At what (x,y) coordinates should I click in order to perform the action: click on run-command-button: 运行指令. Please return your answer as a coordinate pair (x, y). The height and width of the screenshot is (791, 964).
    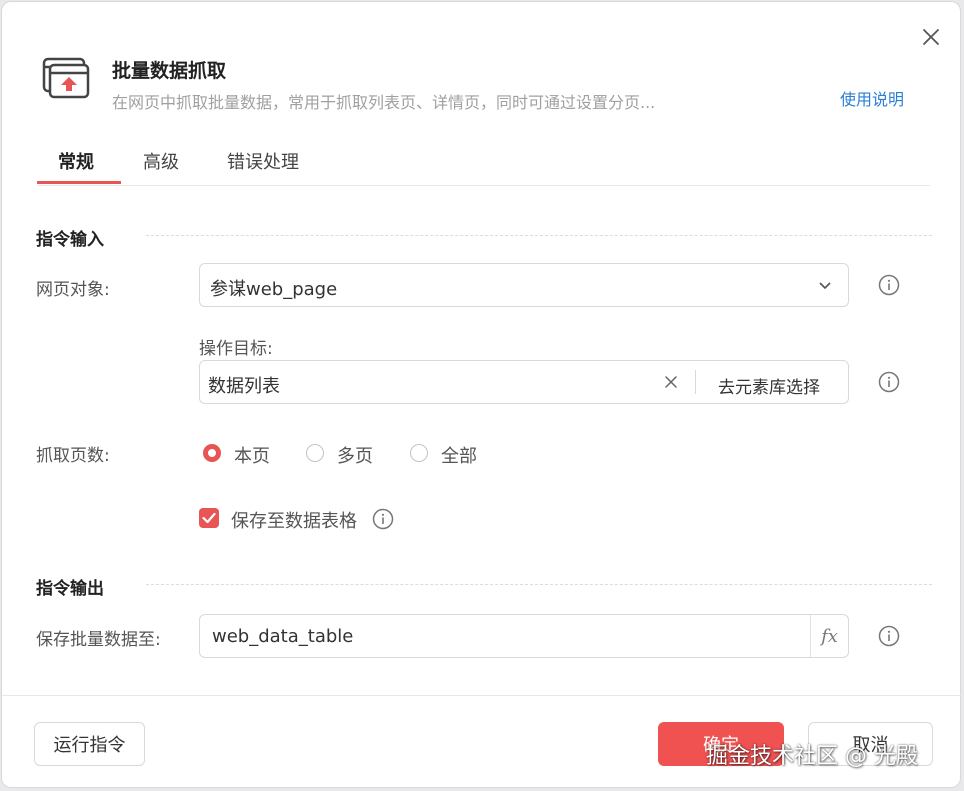
    Looking at the image, I should click on (89, 744).